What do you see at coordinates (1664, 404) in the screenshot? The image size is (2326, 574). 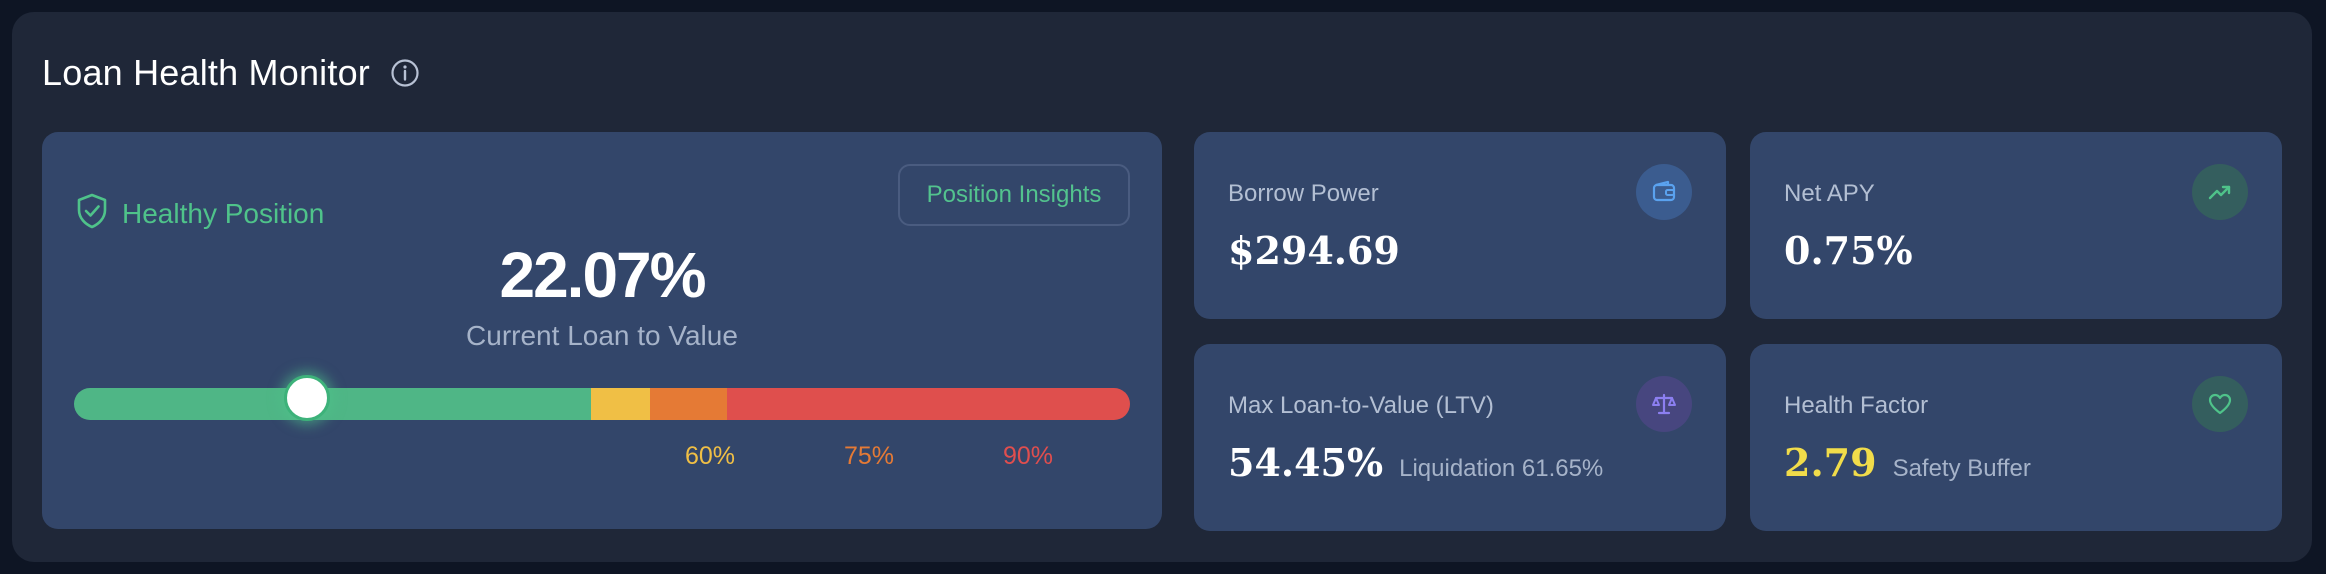 I see `scale-icon` at bounding box center [1664, 404].